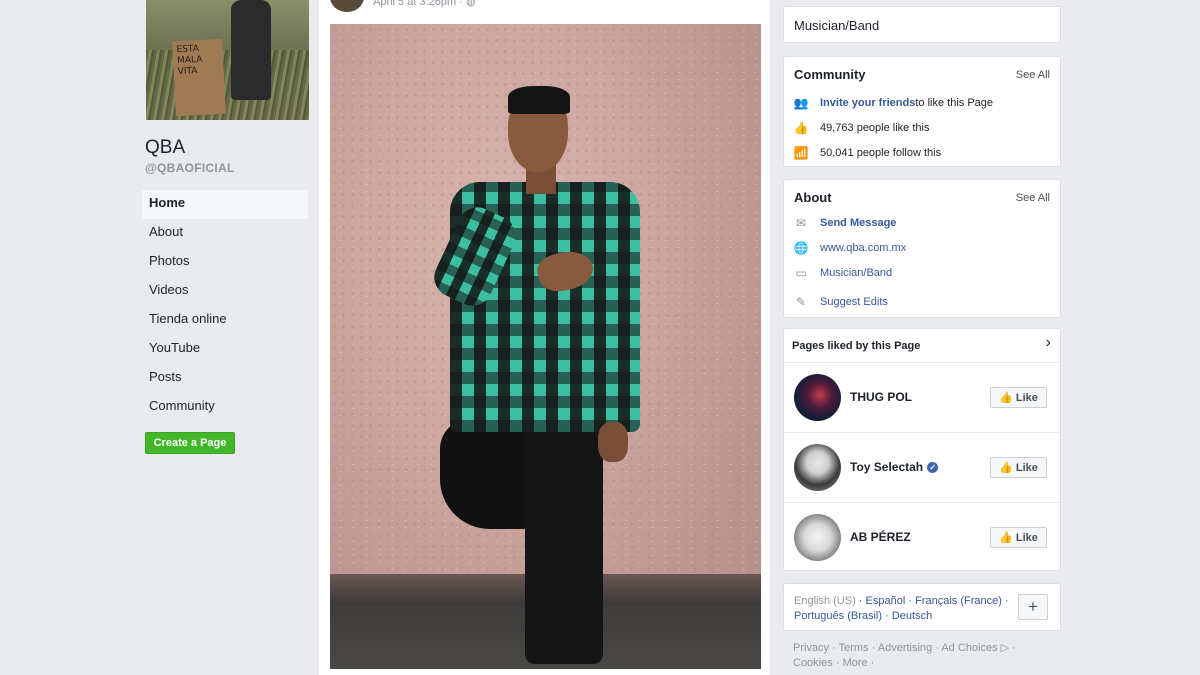  Describe the element at coordinates (838, 616) in the screenshot. I see `language-link: Português (Brasil)` at that location.